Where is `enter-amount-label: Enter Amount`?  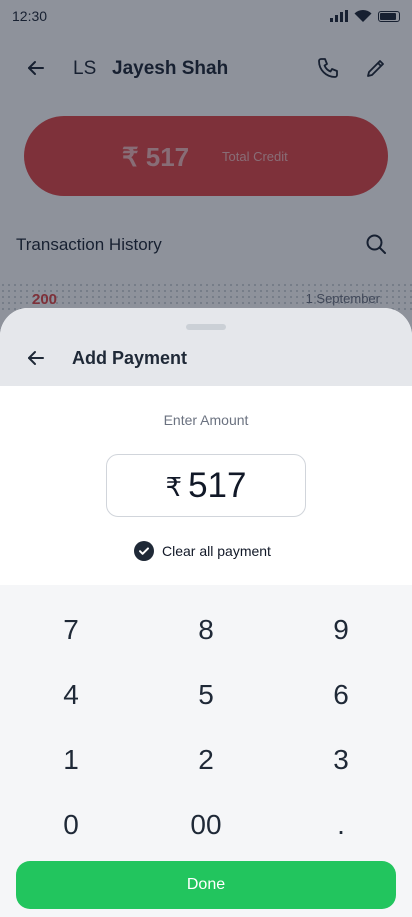 enter-amount-label: Enter Amount is located at coordinates (206, 420).